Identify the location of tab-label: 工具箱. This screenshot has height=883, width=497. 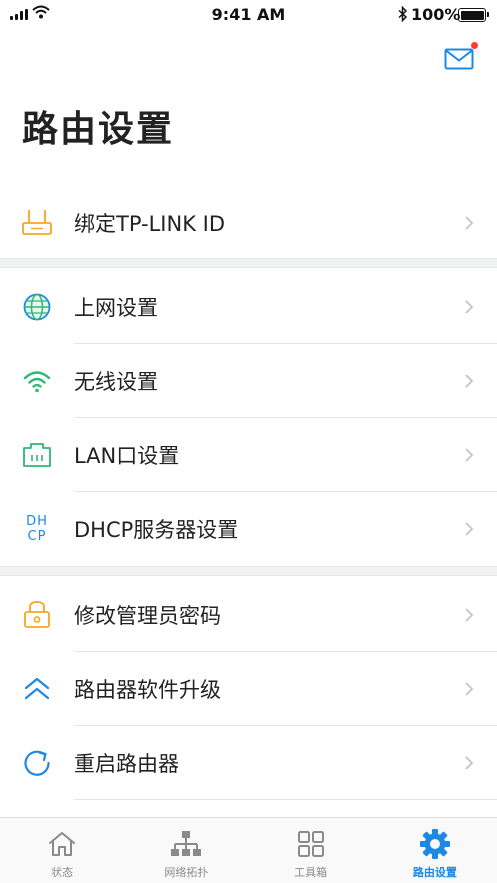
(311, 872).